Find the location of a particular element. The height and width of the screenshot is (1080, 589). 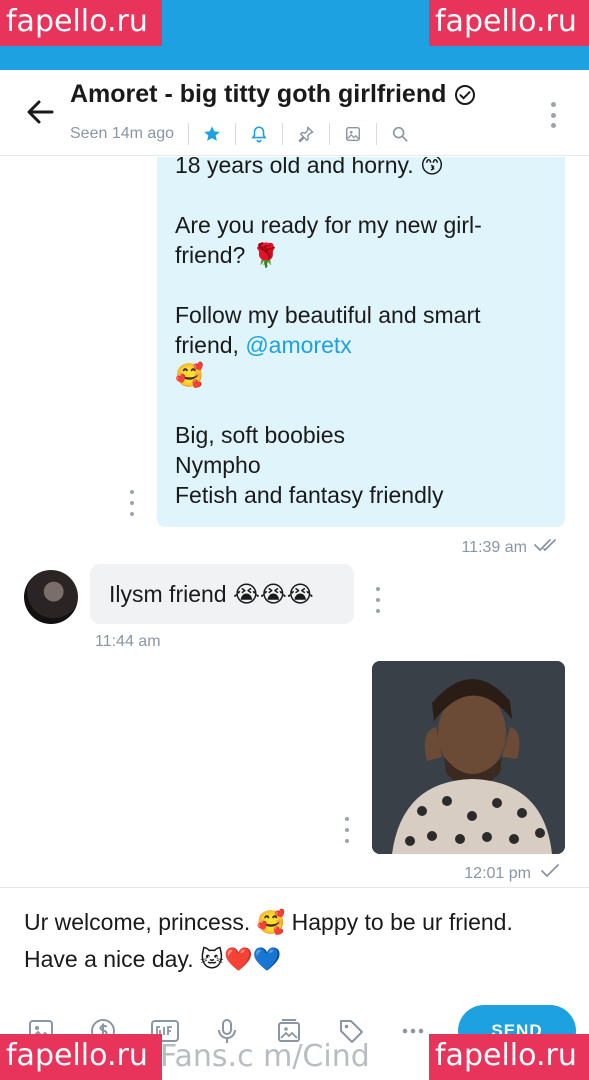

header-subrow: Seen 14m ago is located at coordinates (243, 134).